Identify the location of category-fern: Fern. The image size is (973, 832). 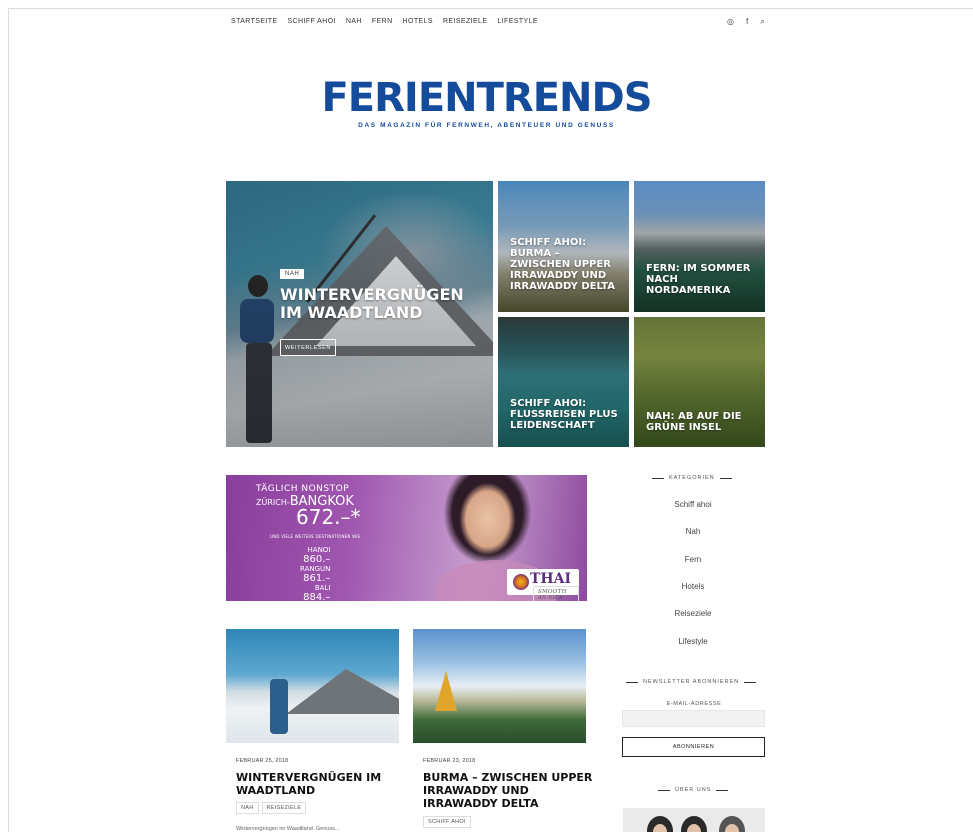
(693, 559).